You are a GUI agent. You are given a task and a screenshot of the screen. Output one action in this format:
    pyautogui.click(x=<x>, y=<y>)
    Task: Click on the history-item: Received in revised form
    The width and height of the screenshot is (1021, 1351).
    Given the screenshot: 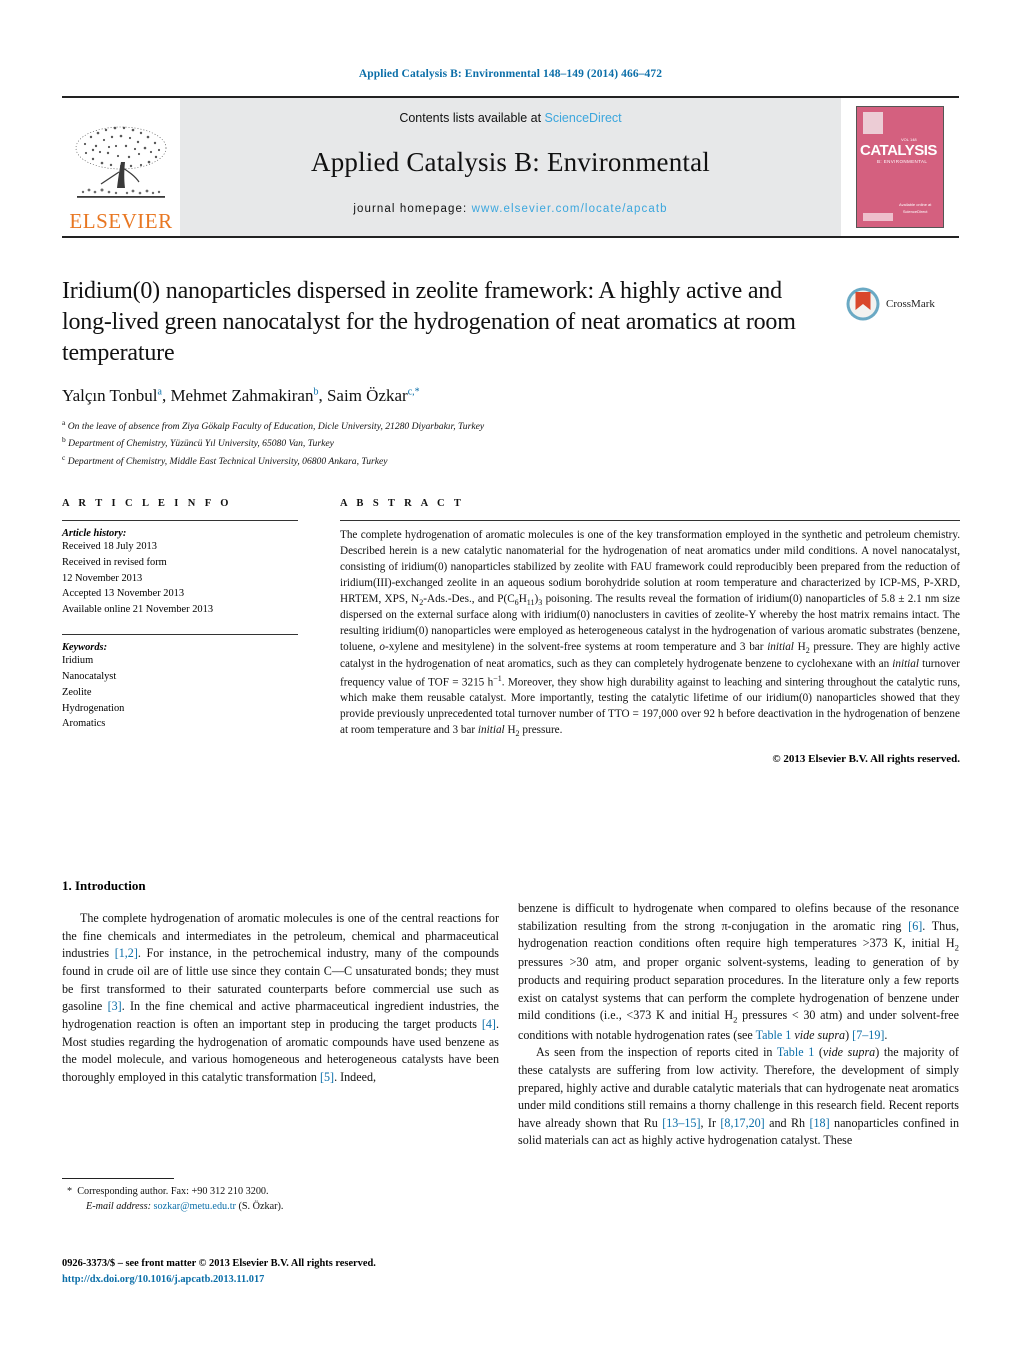 What is the action you would take?
    pyautogui.click(x=114, y=562)
    